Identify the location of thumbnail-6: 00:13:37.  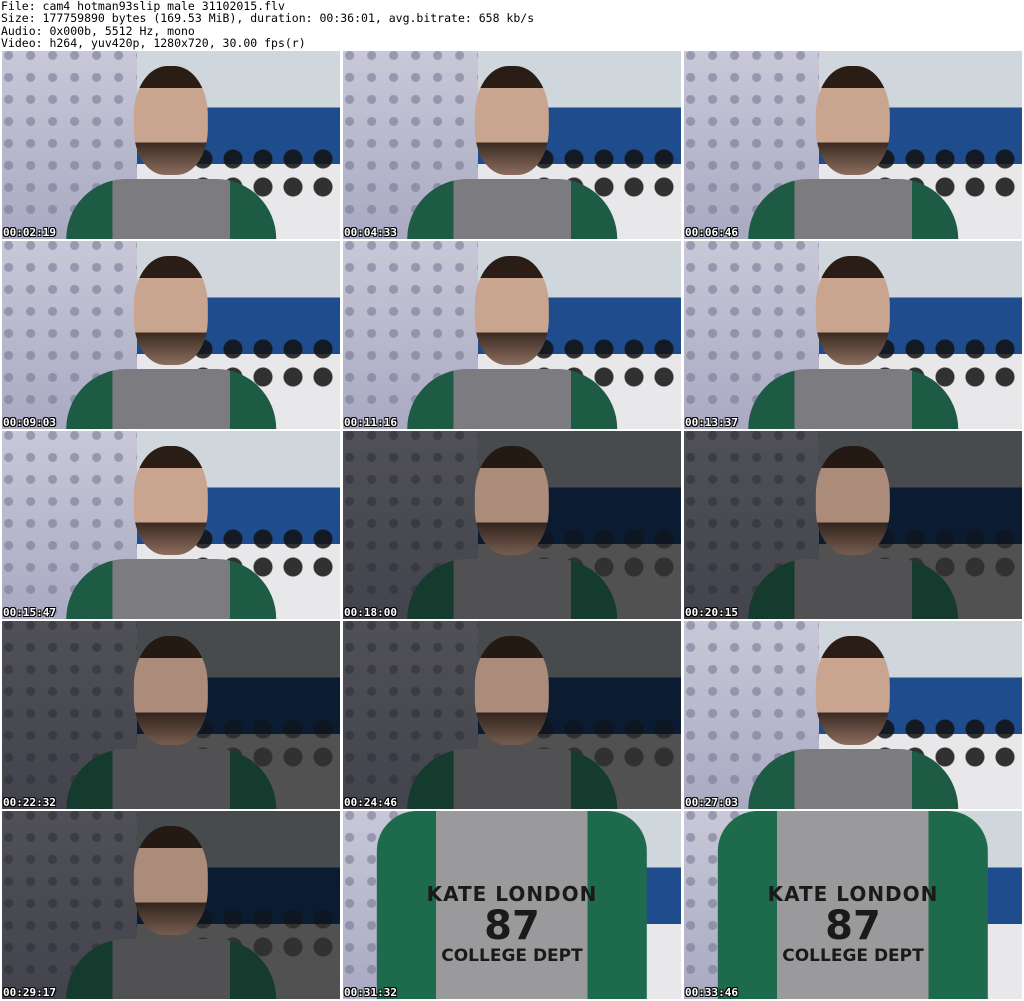
(853, 335).